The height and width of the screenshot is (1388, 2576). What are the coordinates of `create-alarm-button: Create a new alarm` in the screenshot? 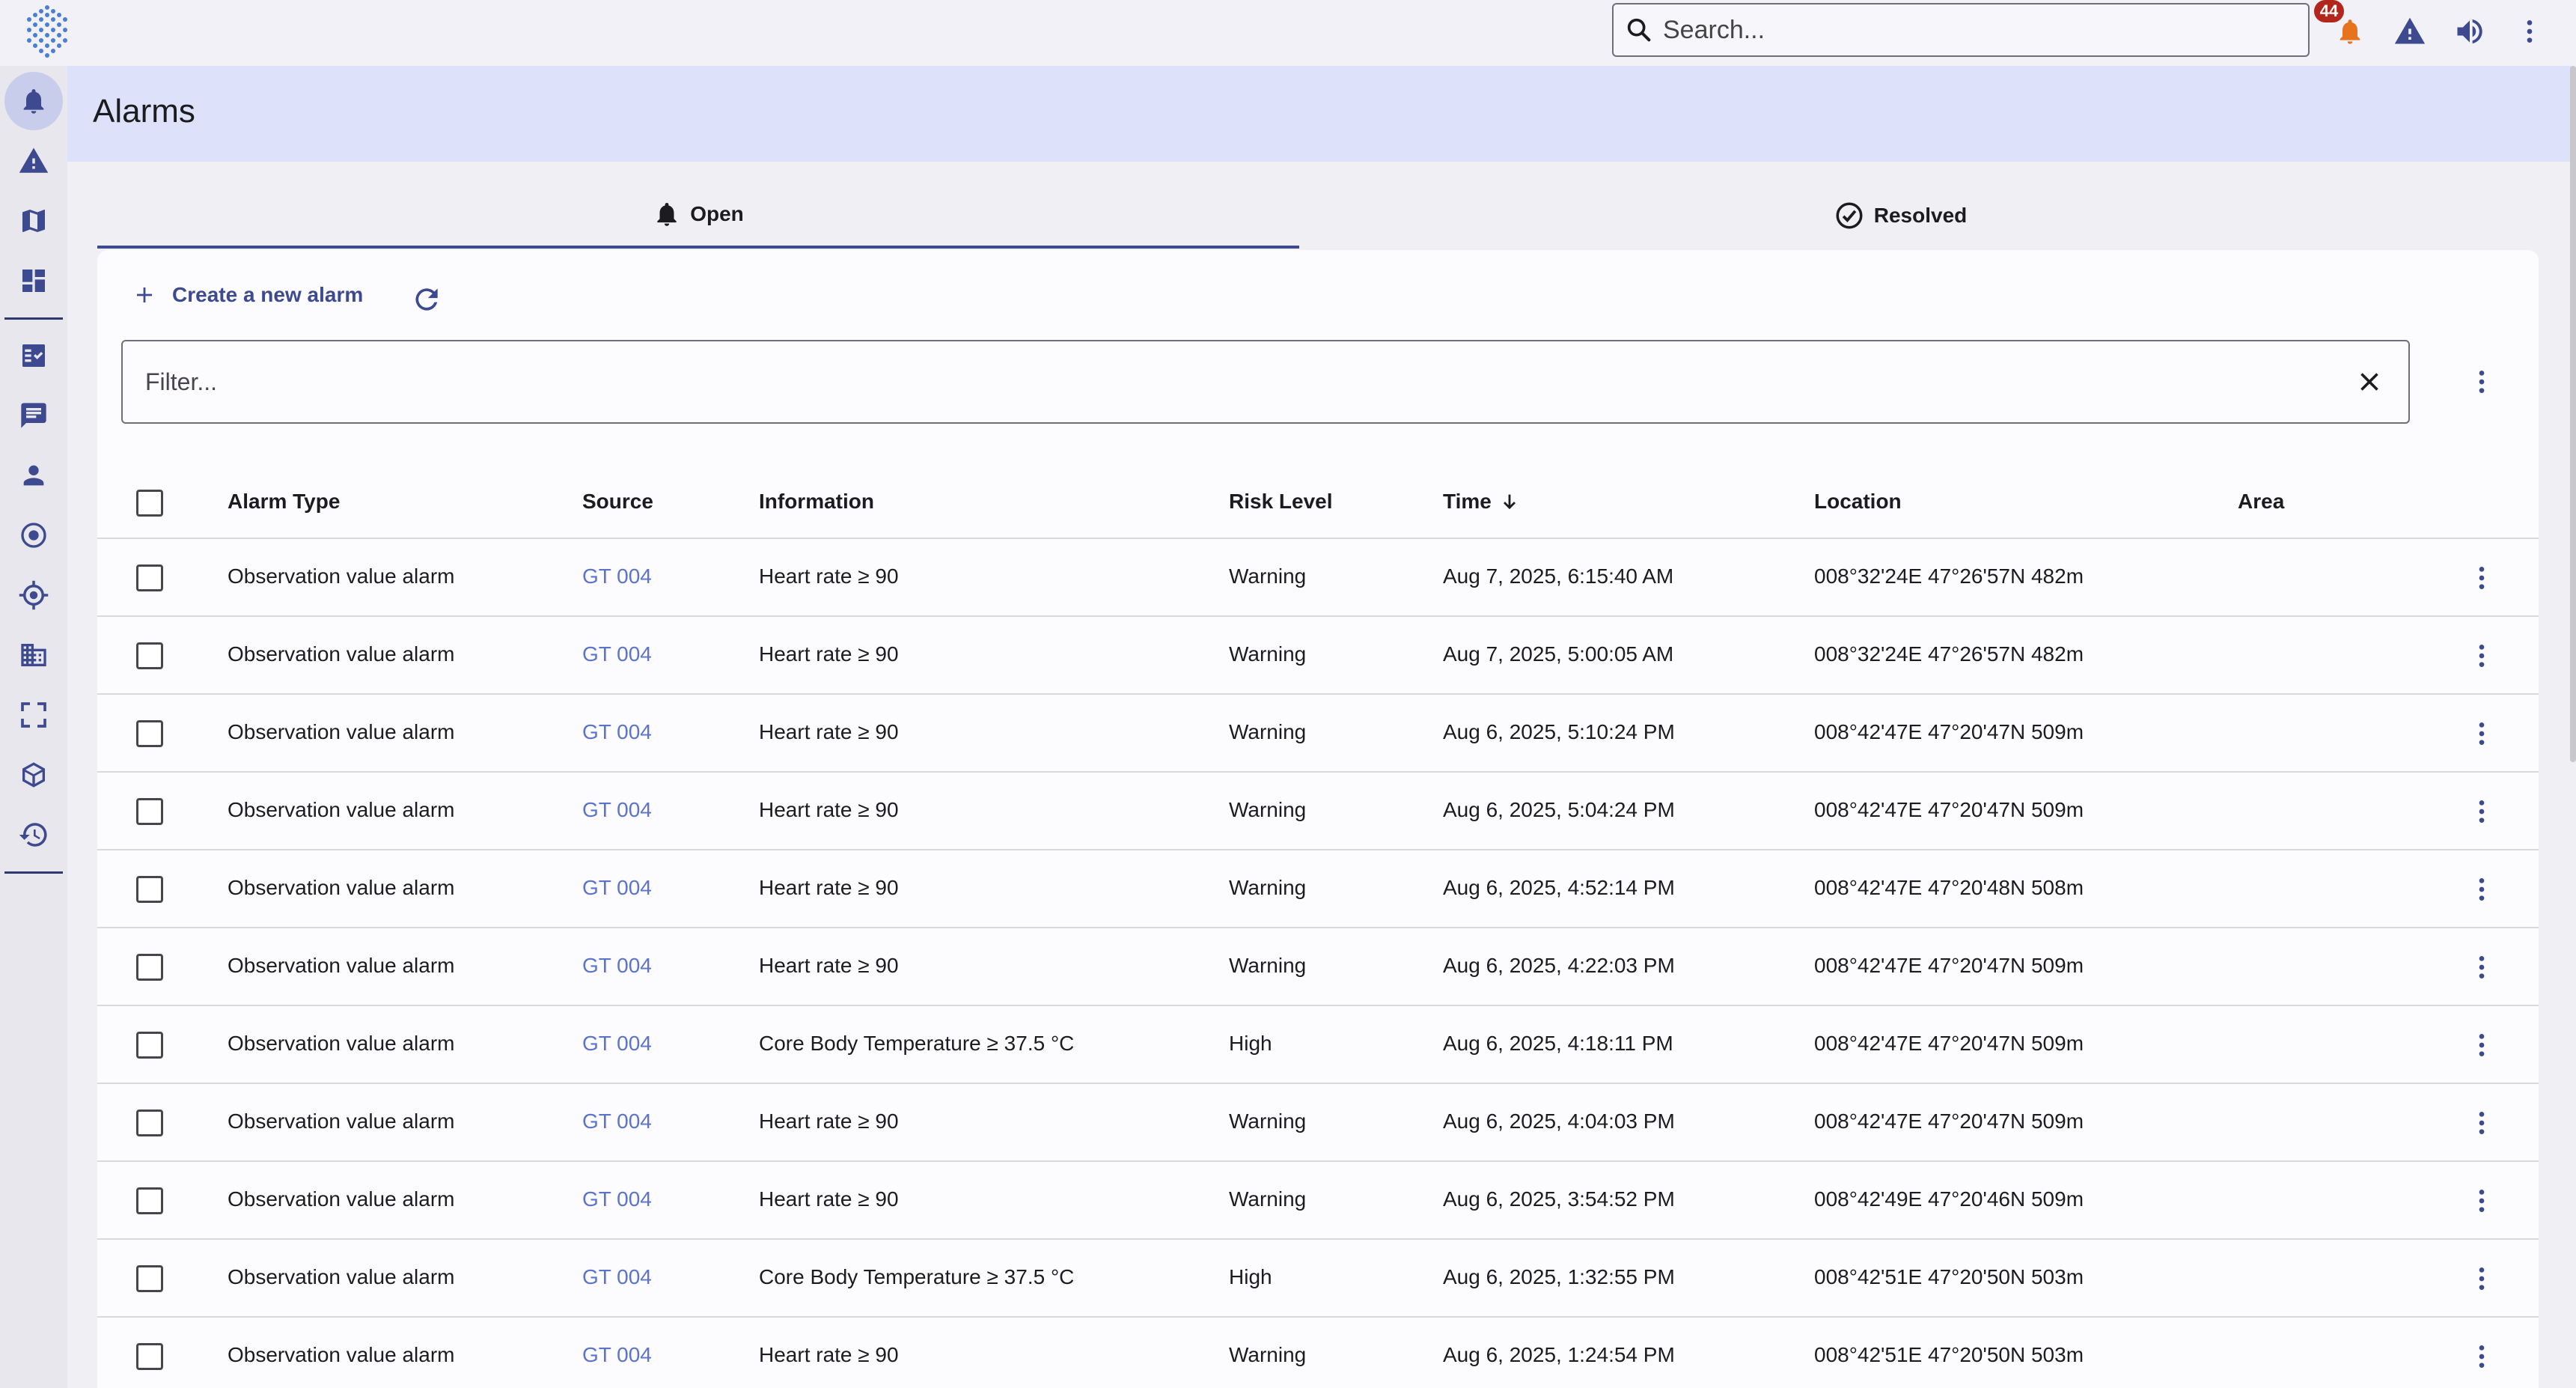 It's located at (248, 295).